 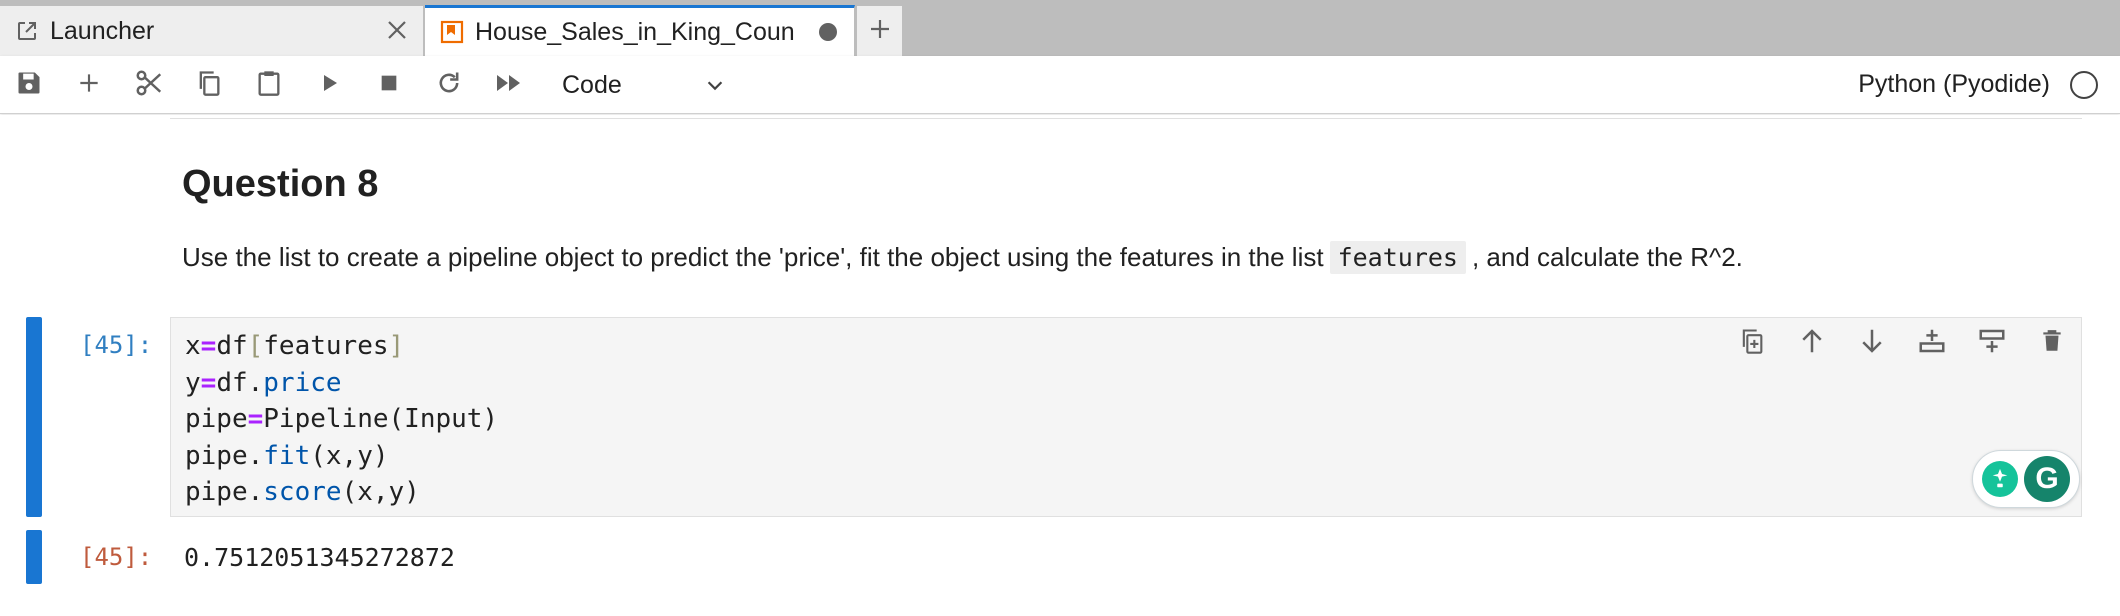 What do you see at coordinates (1060, 28) in the screenshot?
I see `tab-bar: Launcher House_Sales_in_King_Coun` at bounding box center [1060, 28].